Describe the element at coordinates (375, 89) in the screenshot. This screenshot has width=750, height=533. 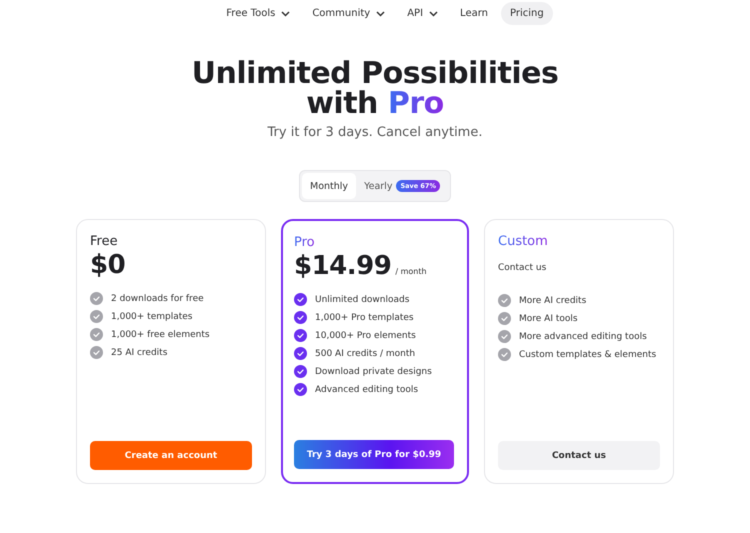
I see `page-heading: Unlimited Possibilities with Pro` at that location.